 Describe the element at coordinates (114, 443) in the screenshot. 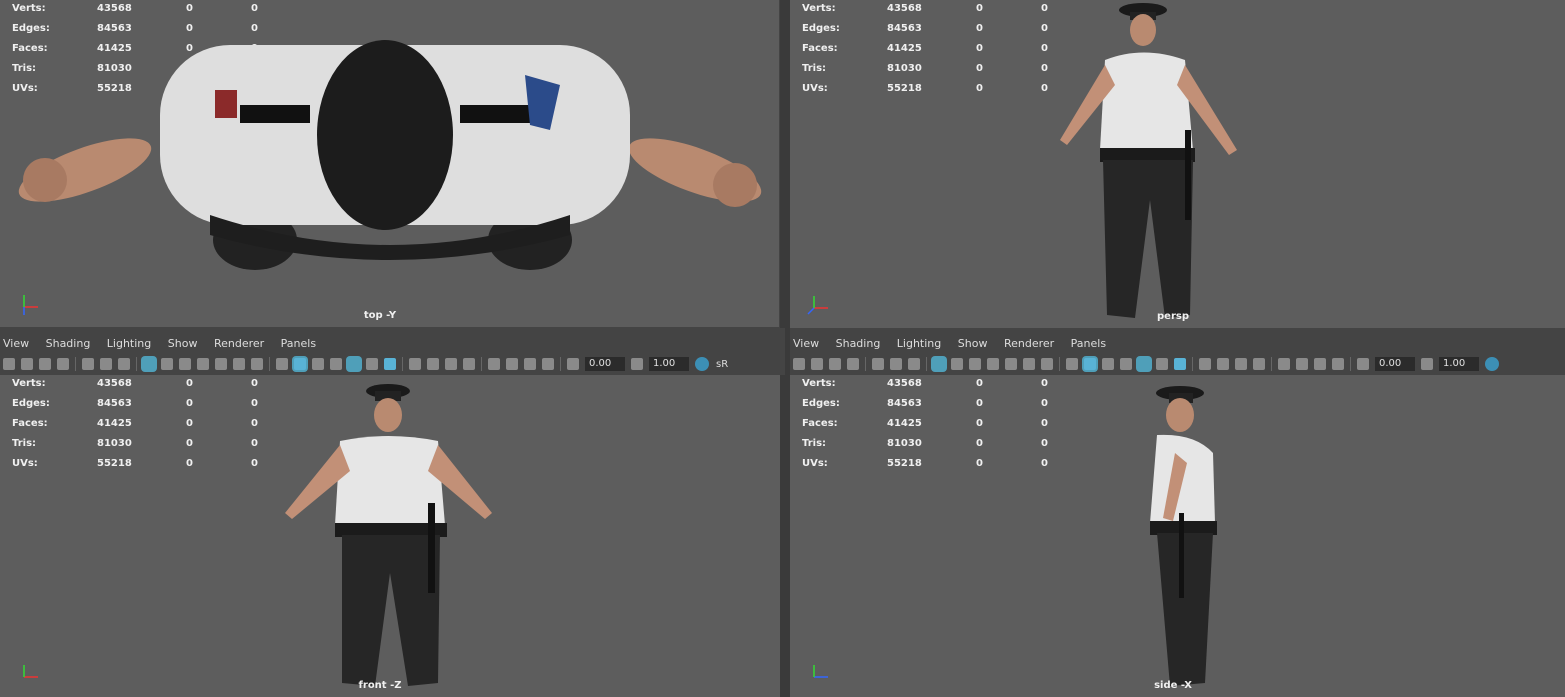

I see `stat-value: 81030` at that location.